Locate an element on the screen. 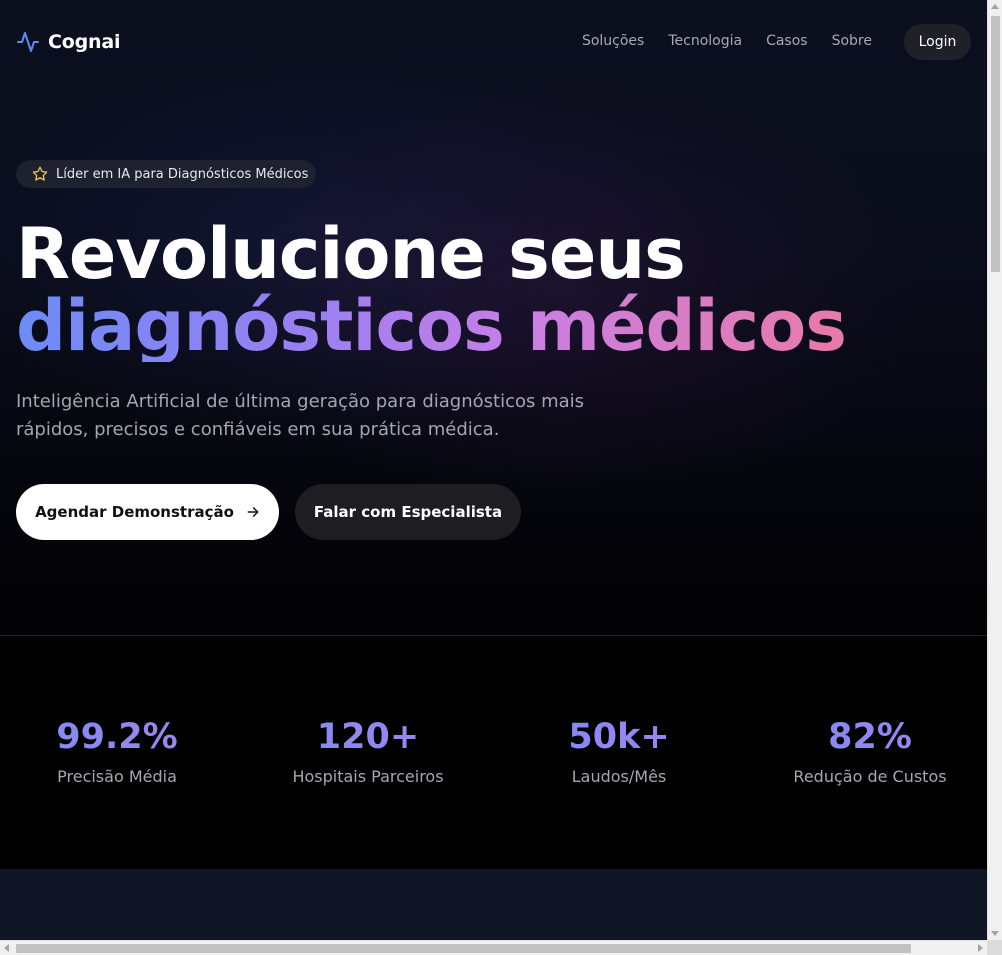  nav-links: Soluções Tecnologia Casos Sobre is located at coordinates (727, 41).